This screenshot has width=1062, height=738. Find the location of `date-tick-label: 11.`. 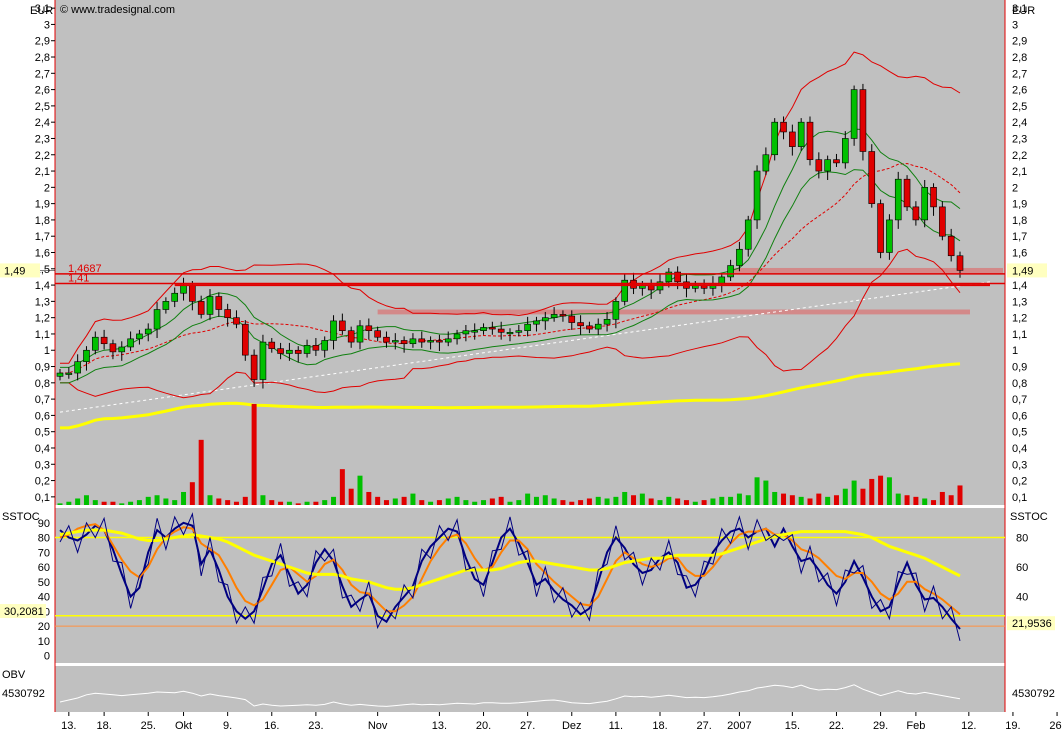

date-tick-label: 11. is located at coordinates (616, 726).